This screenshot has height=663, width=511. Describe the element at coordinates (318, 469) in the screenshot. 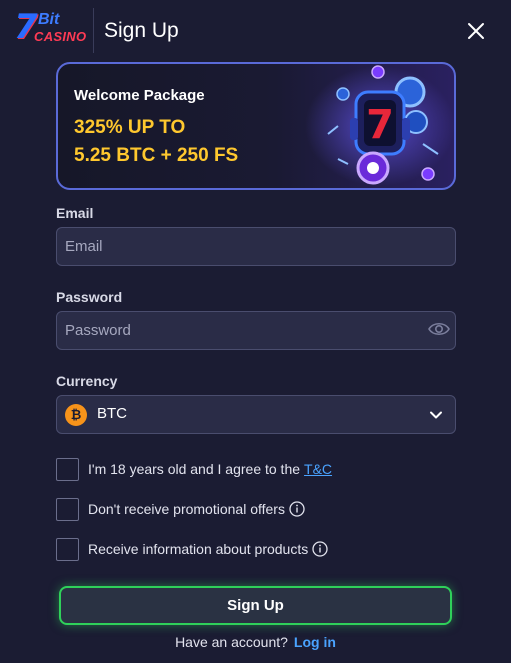

I see `terms-link: T&C` at that location.